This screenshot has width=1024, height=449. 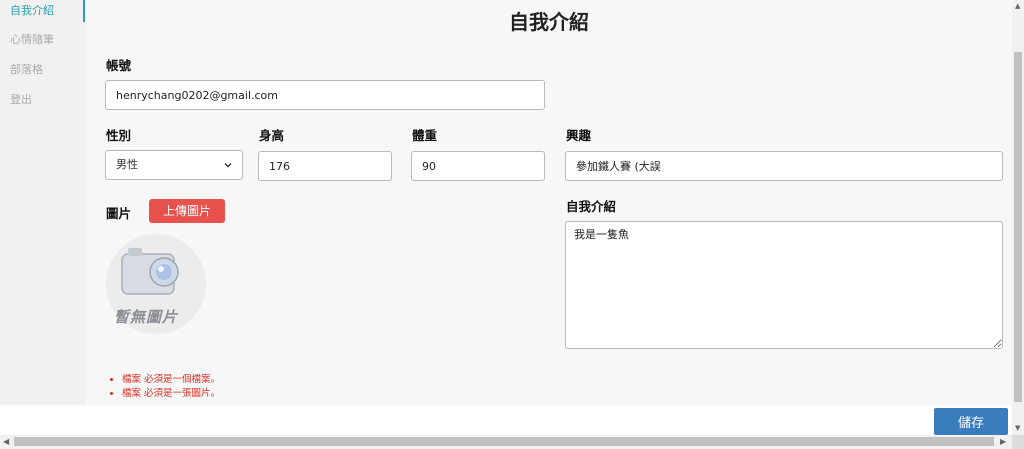 I want to click on intro-field: 我是一隻魚, so click(x=784, y=285).